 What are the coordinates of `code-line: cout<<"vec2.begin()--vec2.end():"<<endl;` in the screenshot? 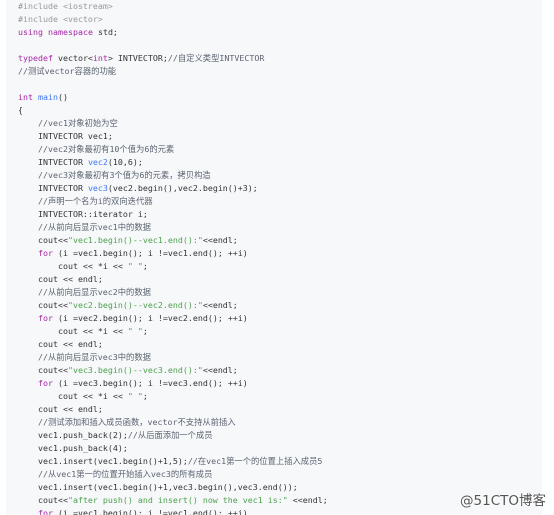 It's located at (128, 305).